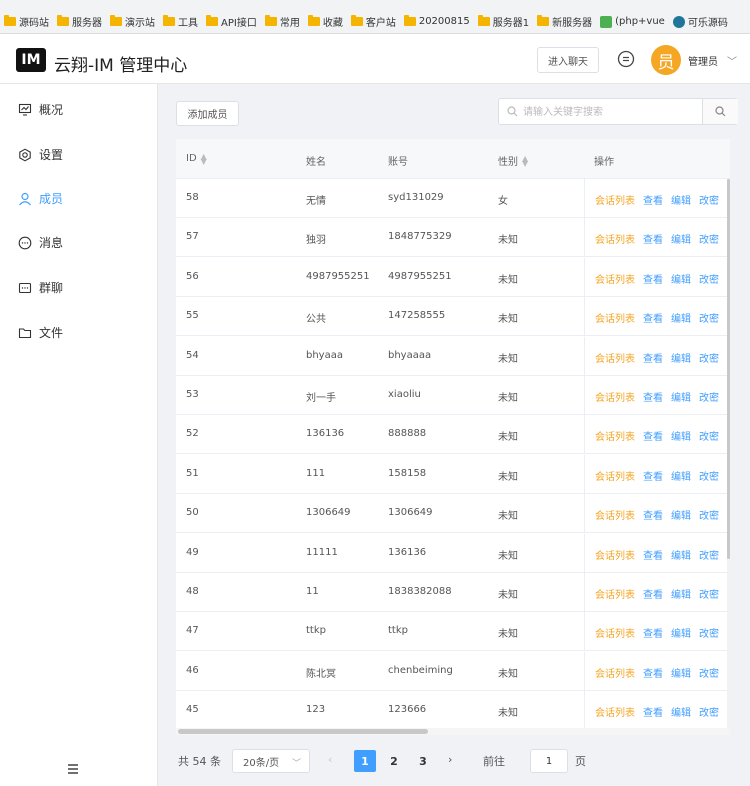 This screenshot has height=786, width=750. Describe the element at coordinates (79, 21) in the screenshot. I see `bookmark-item: 服务器` at that location.